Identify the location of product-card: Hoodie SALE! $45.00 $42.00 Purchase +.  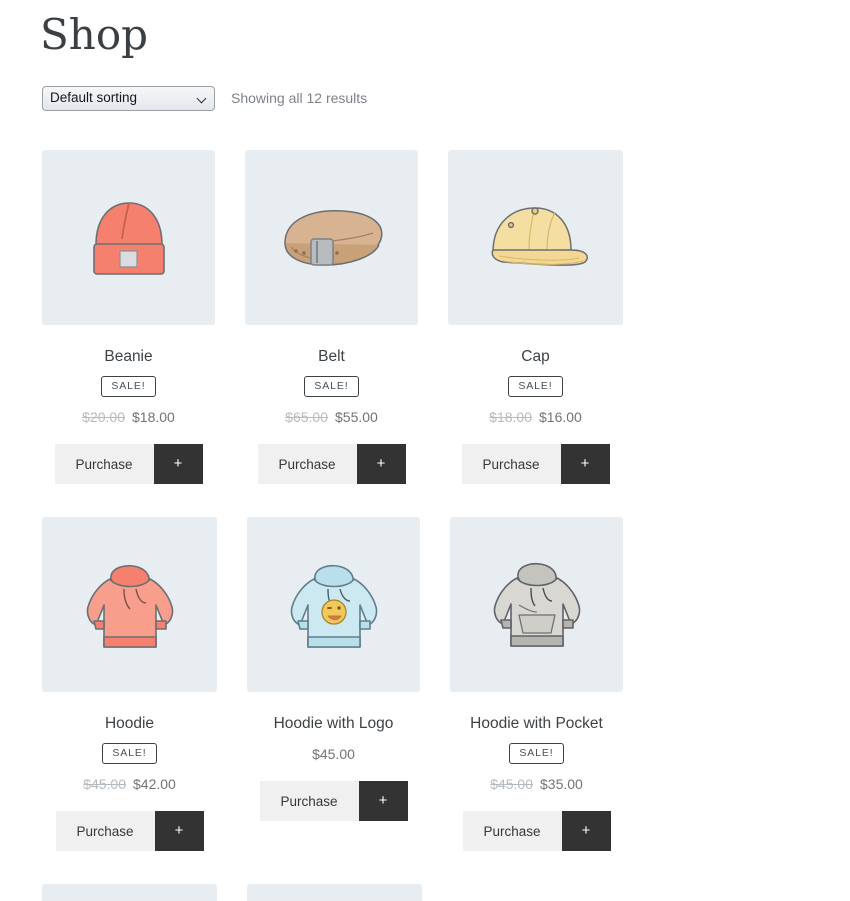
(129, 684).